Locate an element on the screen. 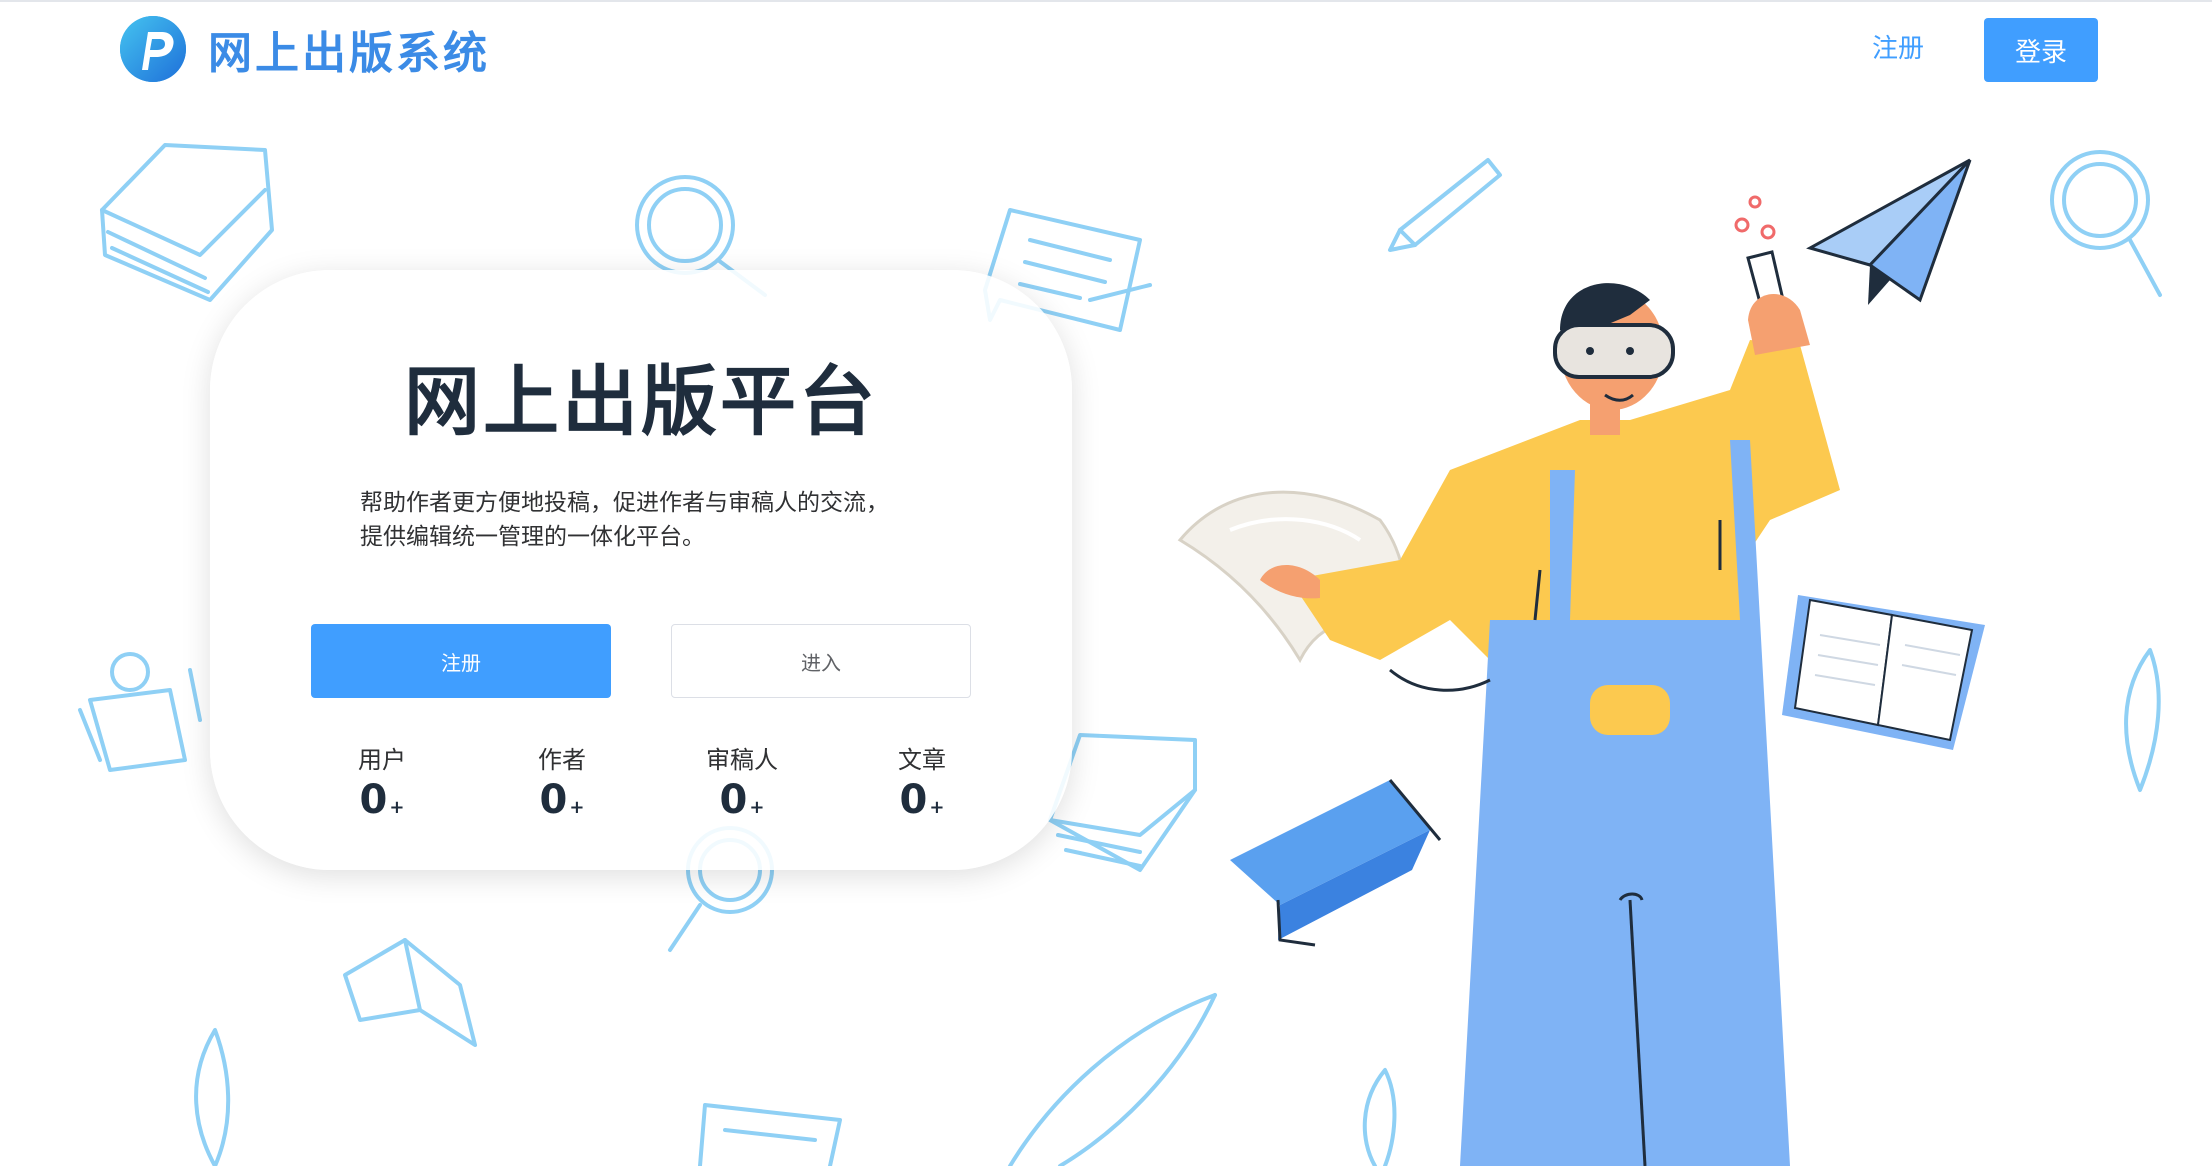 This screenshot has height=1166, width=2212. stat-label: 用户 is located at coordinates (382, 760).